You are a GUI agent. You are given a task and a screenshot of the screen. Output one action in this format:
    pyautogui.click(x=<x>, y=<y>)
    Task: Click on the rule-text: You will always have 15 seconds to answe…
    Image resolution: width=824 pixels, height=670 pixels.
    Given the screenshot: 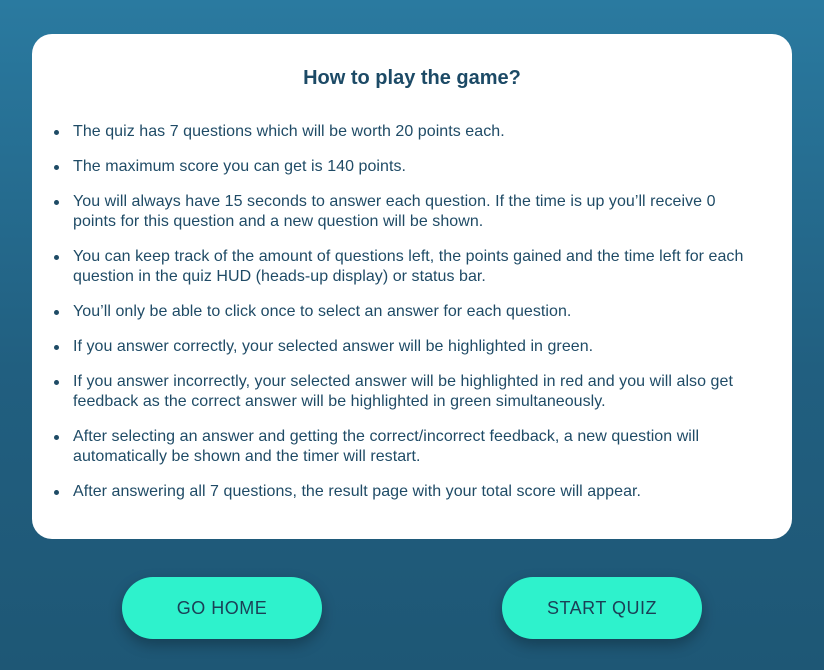 What is the action you would take?
    pyautogui.click(x=394, y=211)
    